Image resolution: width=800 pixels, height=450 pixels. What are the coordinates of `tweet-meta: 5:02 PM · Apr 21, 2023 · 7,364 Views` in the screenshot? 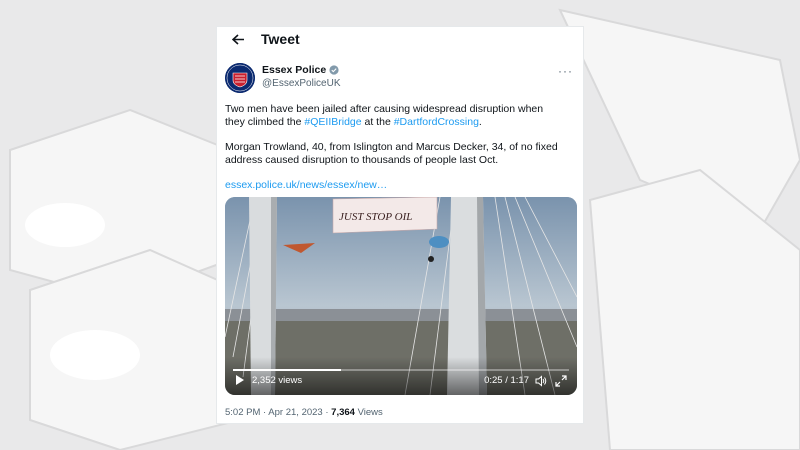 It's located at (304, 412).